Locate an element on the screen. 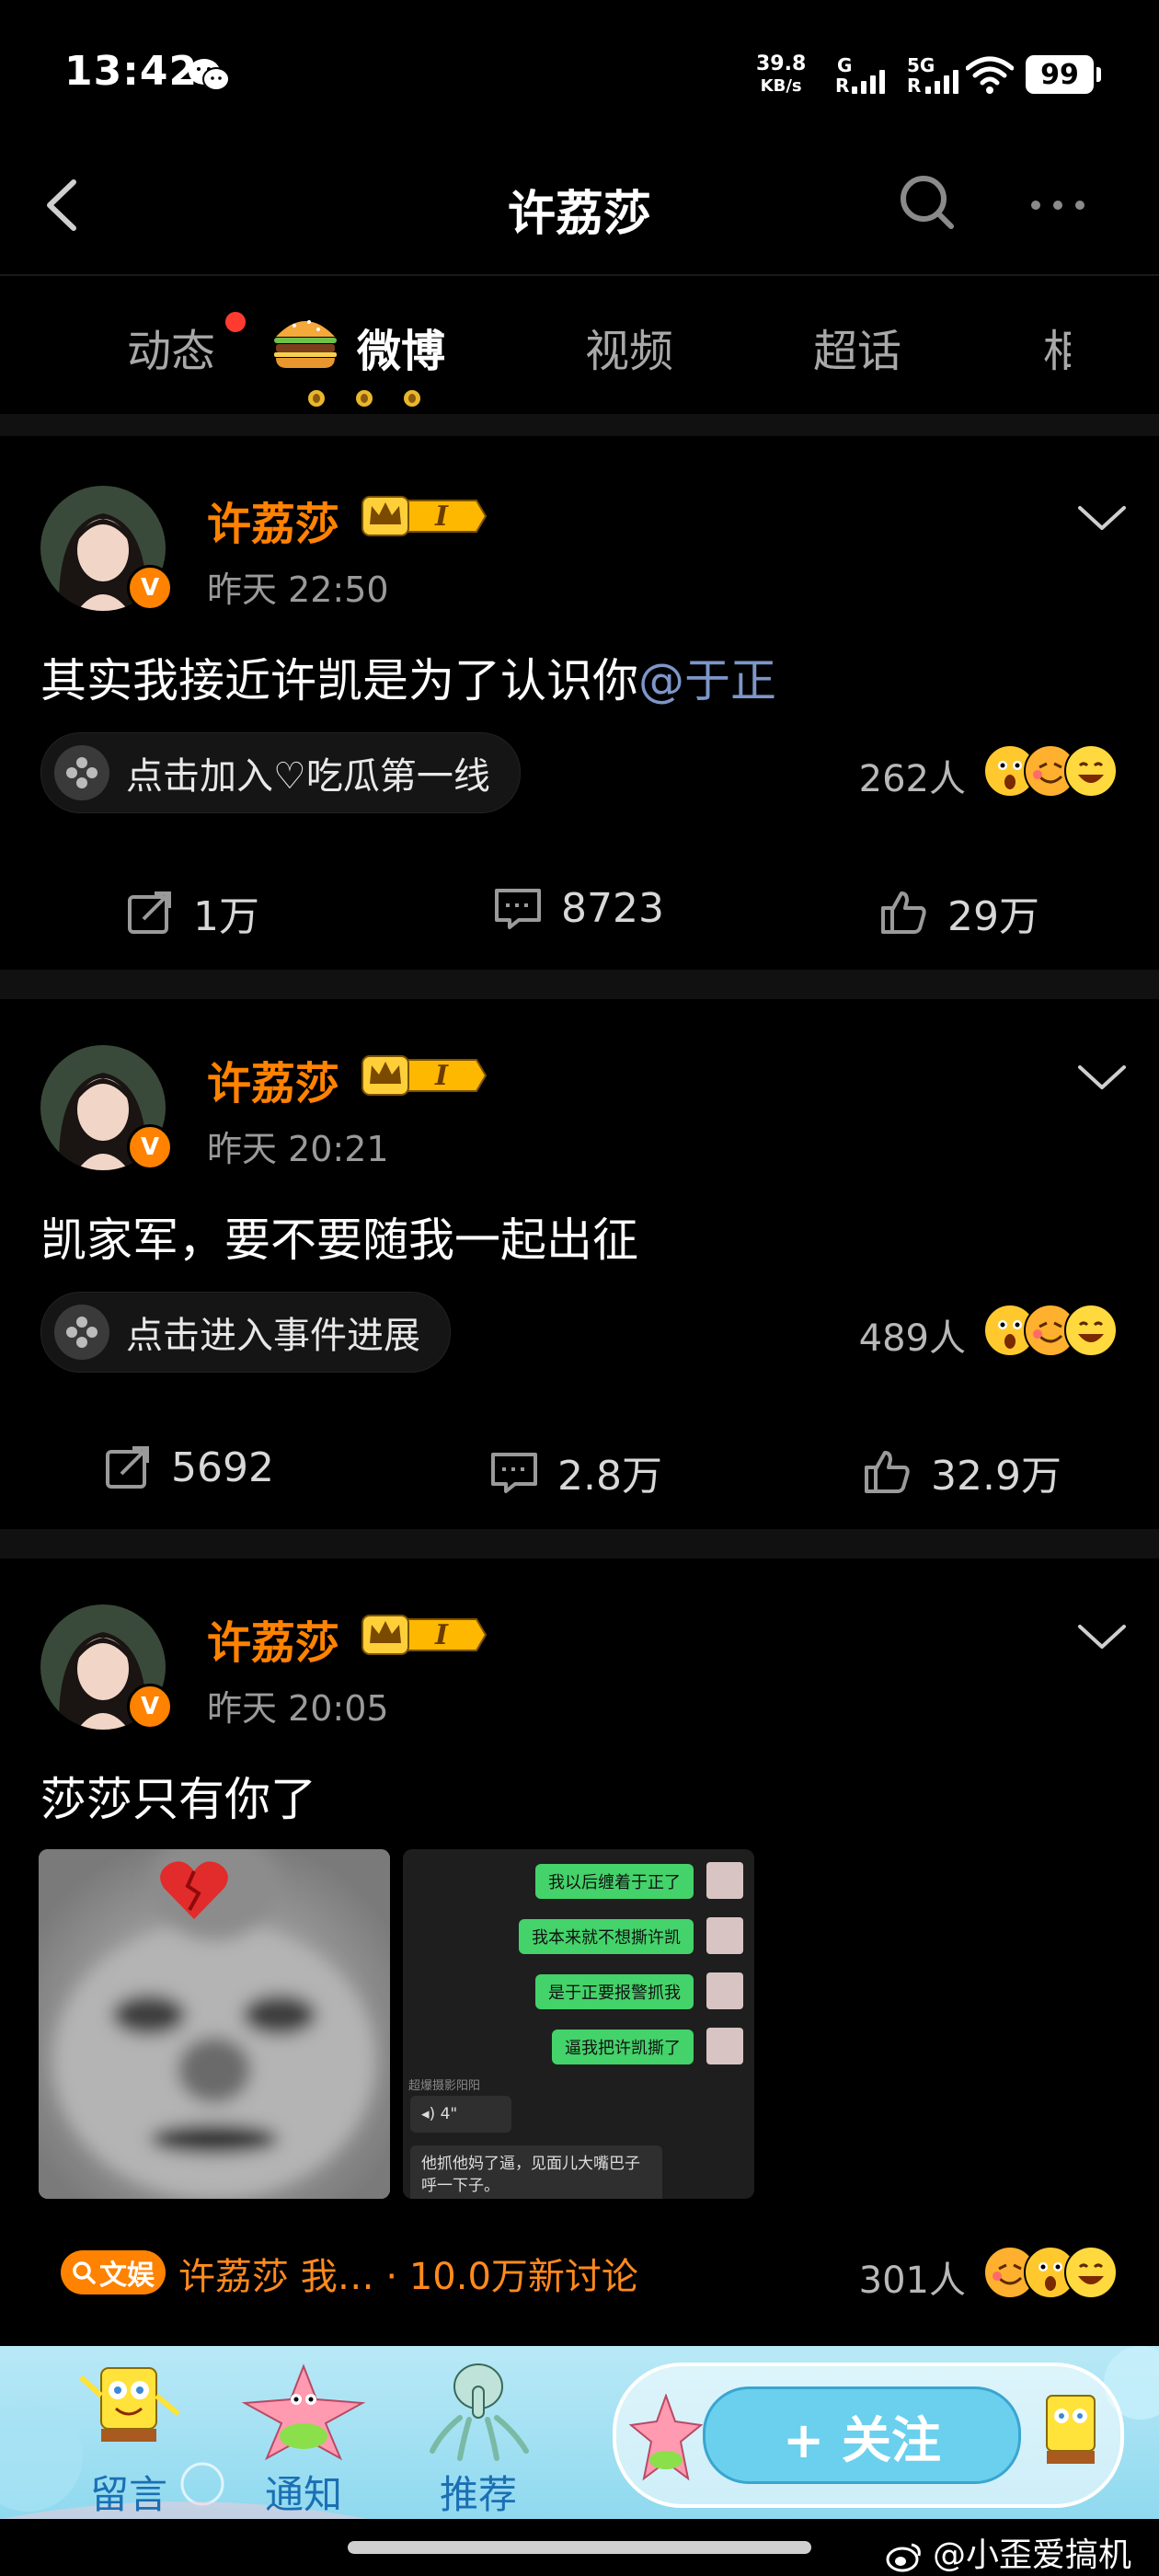  tab-supertopic: 超话 is located at coordinates (857, 347).